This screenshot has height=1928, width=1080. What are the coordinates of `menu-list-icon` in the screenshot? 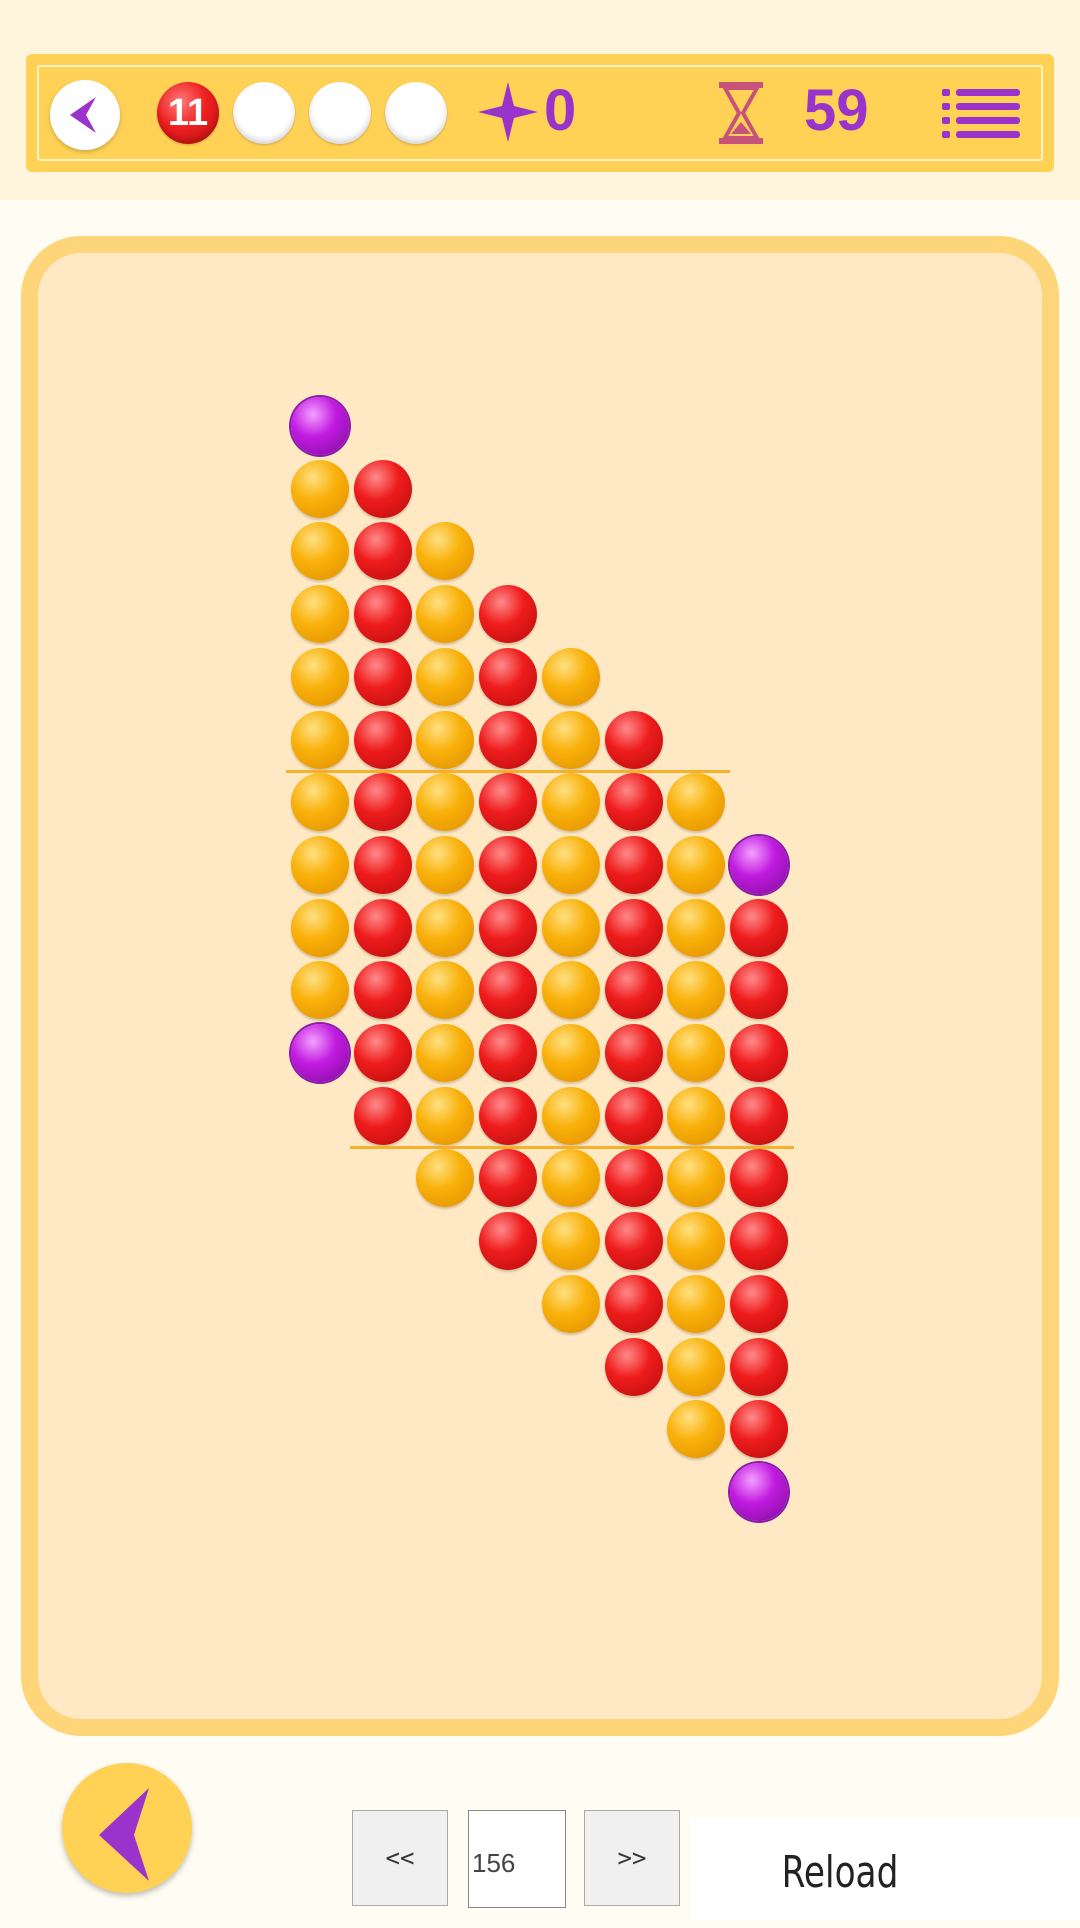 It's located at (981, 114).